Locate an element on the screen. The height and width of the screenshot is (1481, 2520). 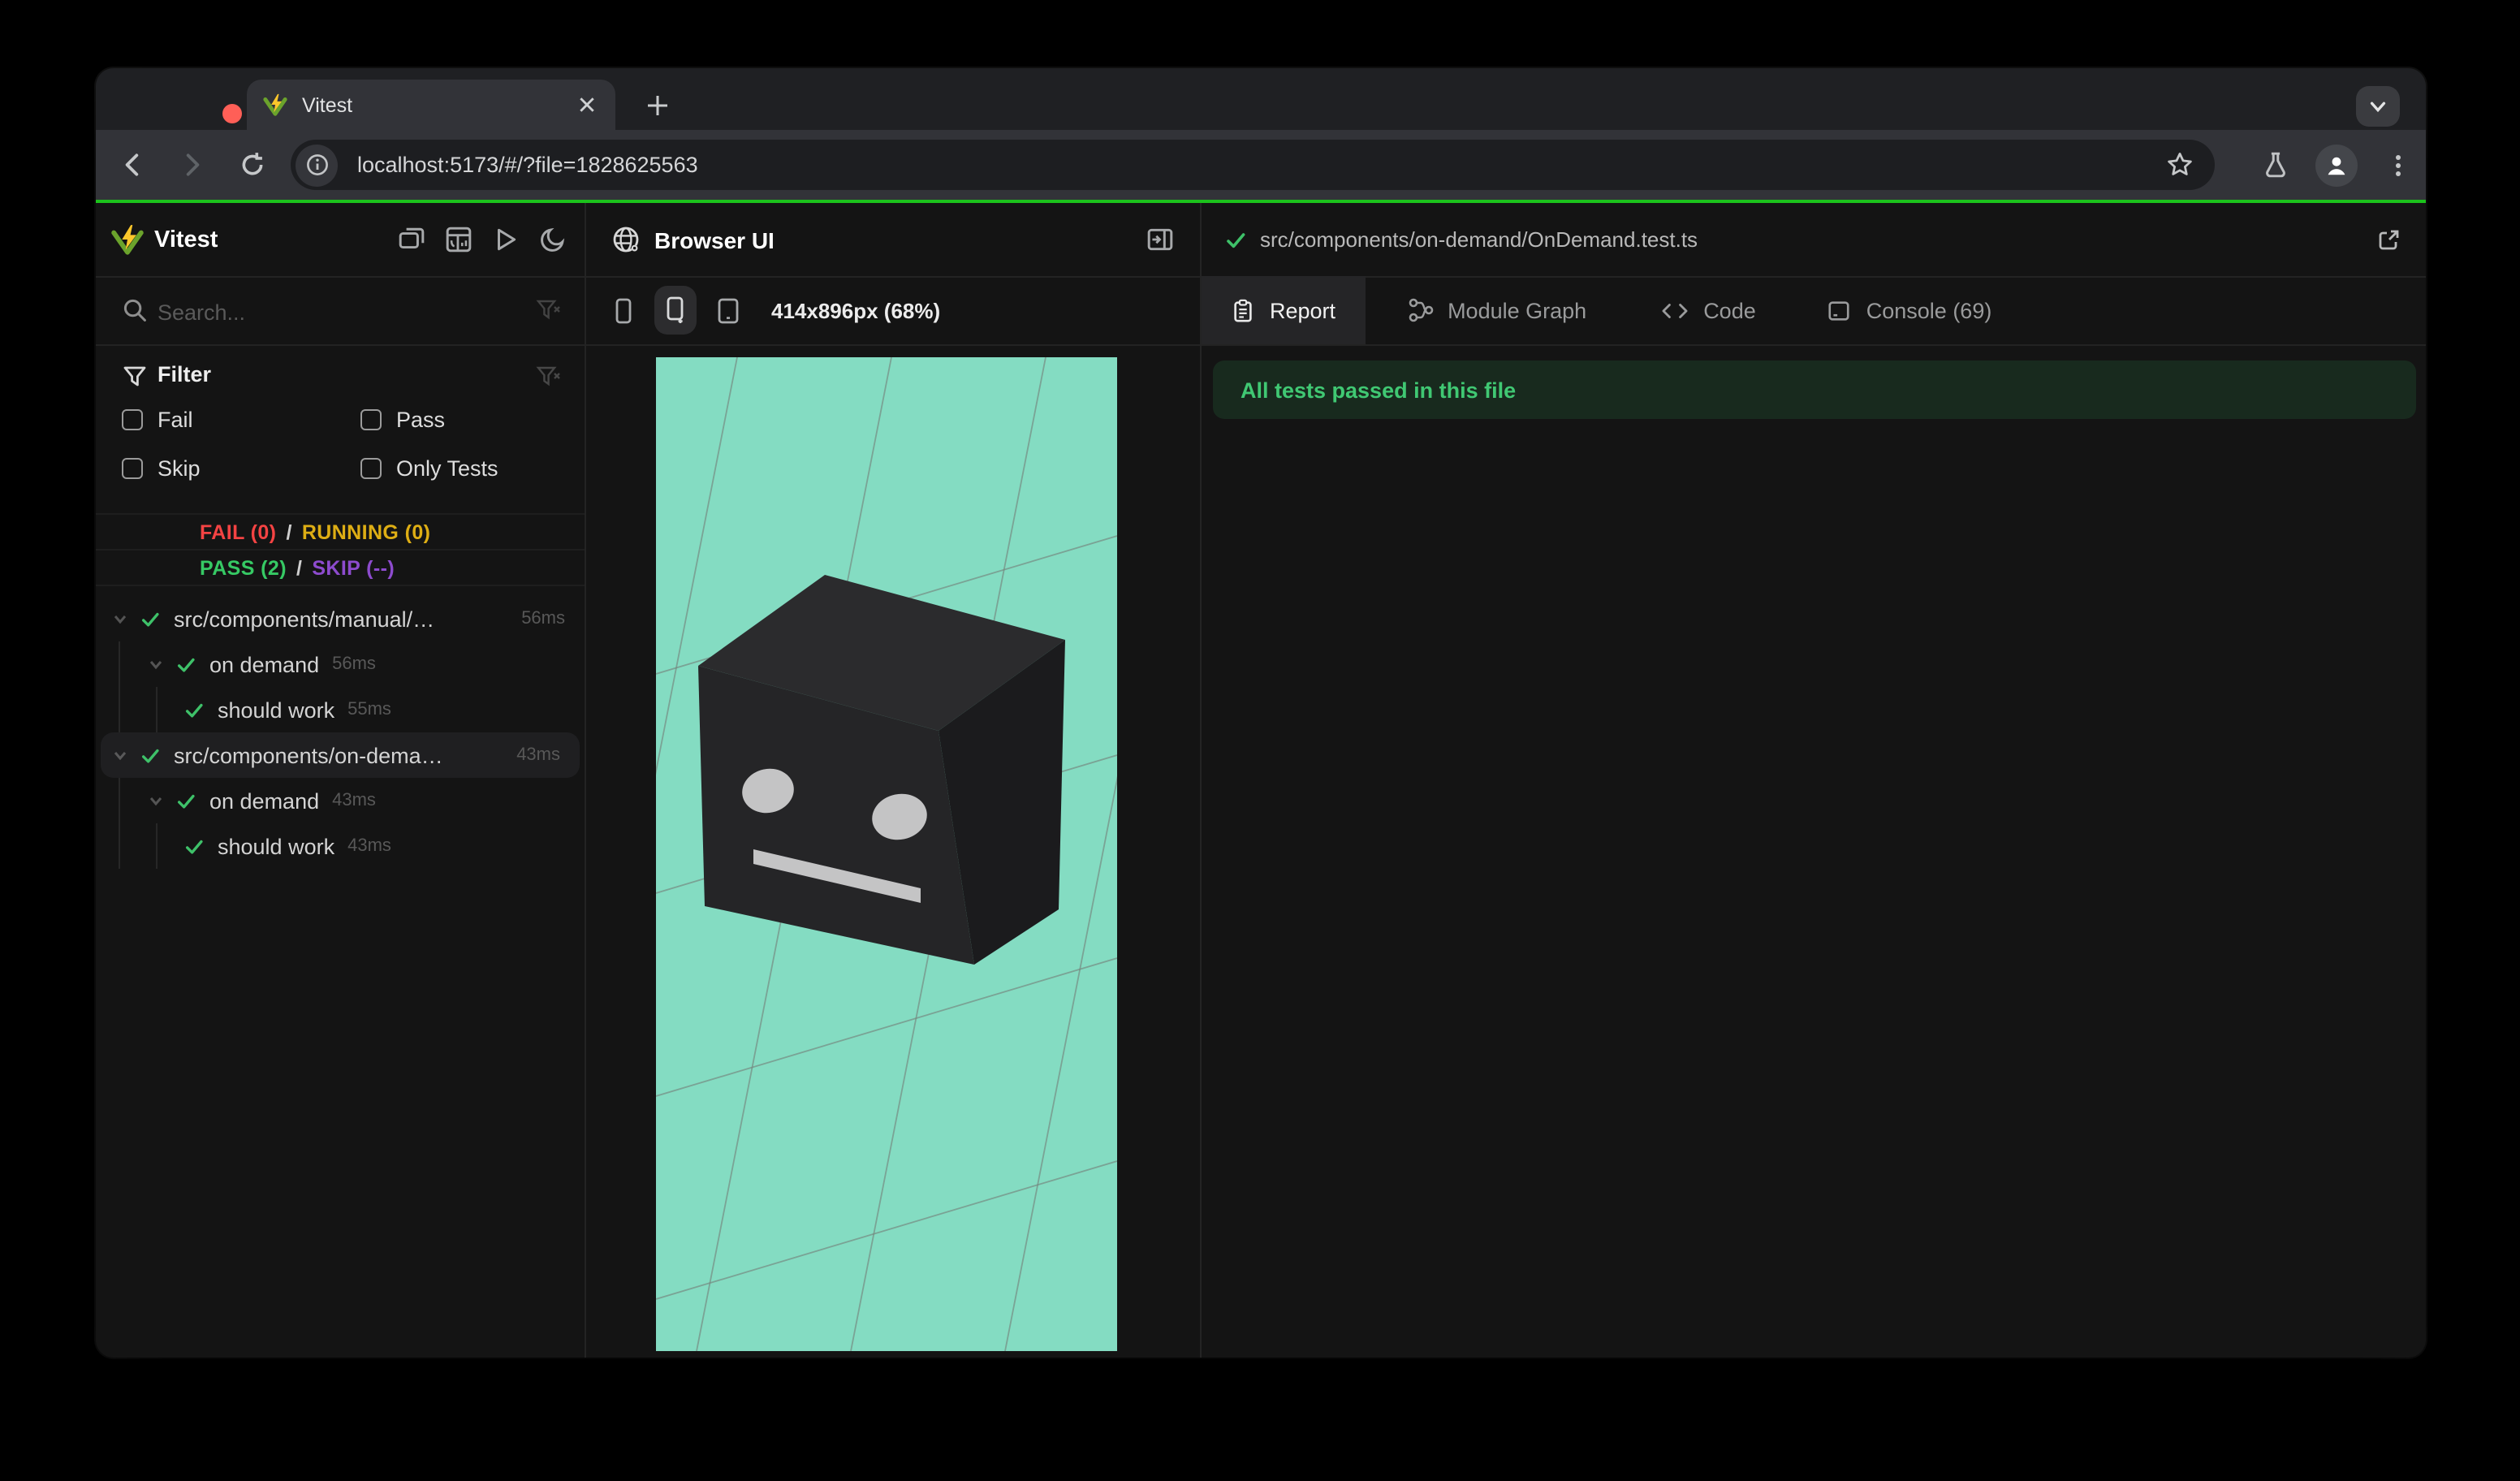
module-graph-icon is located at coordinates (1420, 310).